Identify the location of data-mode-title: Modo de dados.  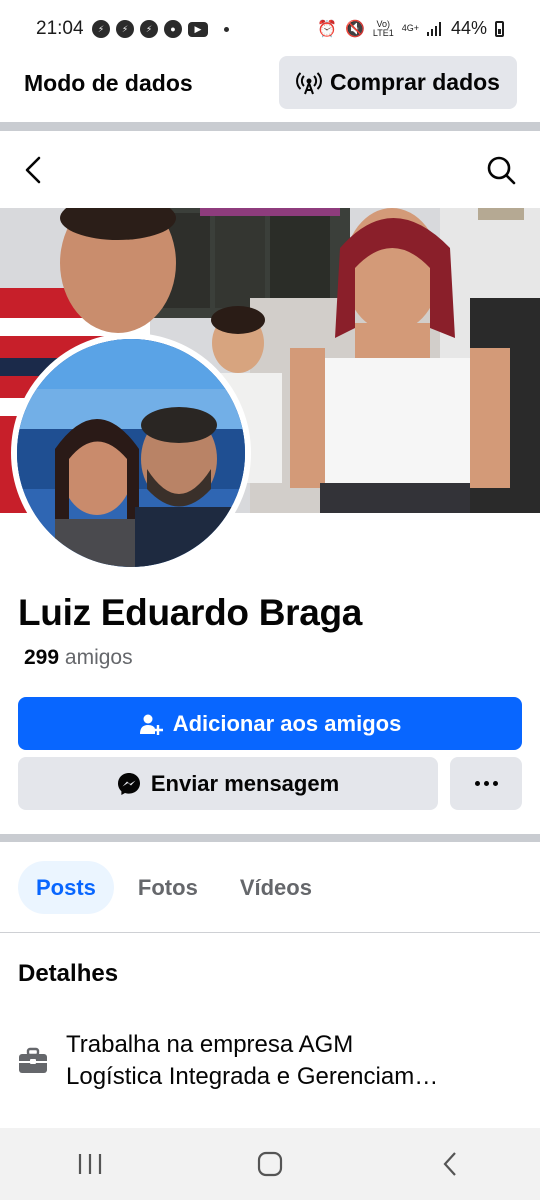
(108, 83).